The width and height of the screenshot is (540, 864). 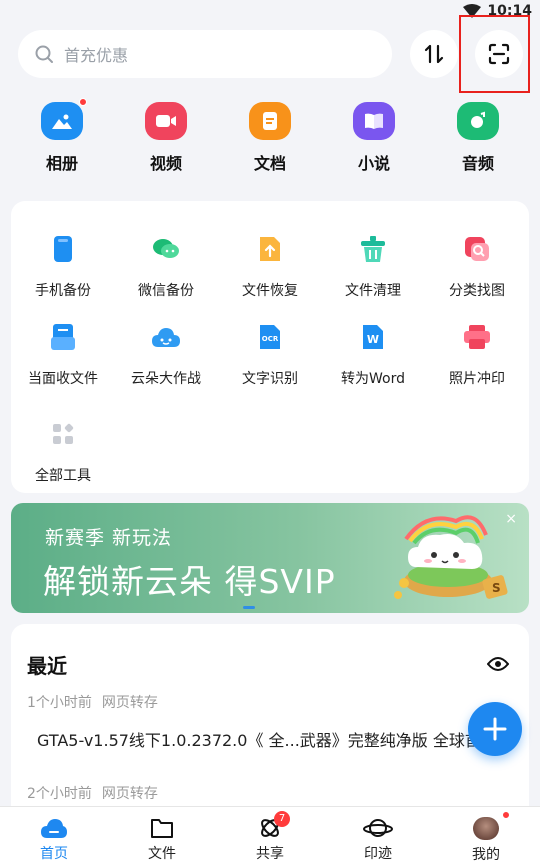 What do you see at coordinates (270, 267) in the screenshot?
I see `tool-file-recovery: 文件恢复` at bounding box center [270, 267].